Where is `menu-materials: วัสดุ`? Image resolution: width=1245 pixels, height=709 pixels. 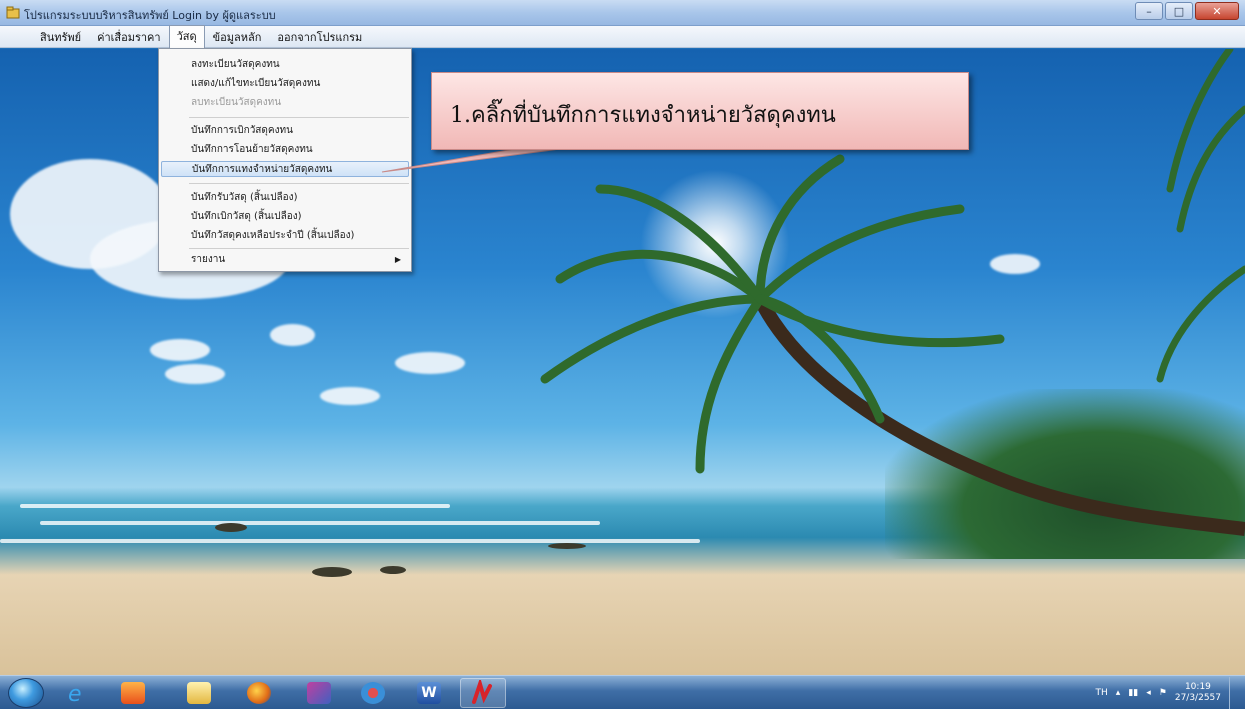
menu-materials: วัสดุ is located at coordinates (186, 36).